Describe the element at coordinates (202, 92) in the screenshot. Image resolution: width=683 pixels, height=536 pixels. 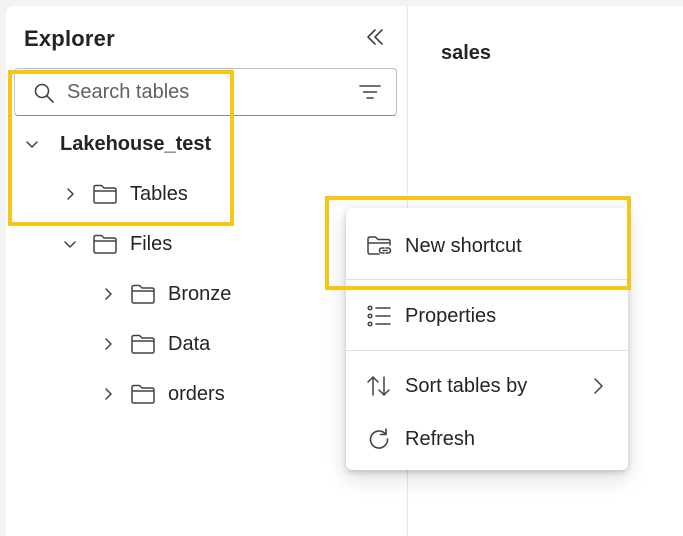
I see `search-tables-input` at that location.